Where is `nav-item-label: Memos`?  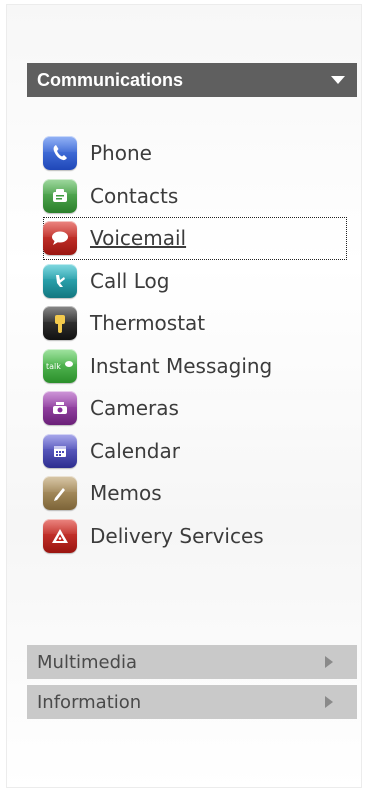 nav-item-label: Memos is located at coordinates (126, 493).